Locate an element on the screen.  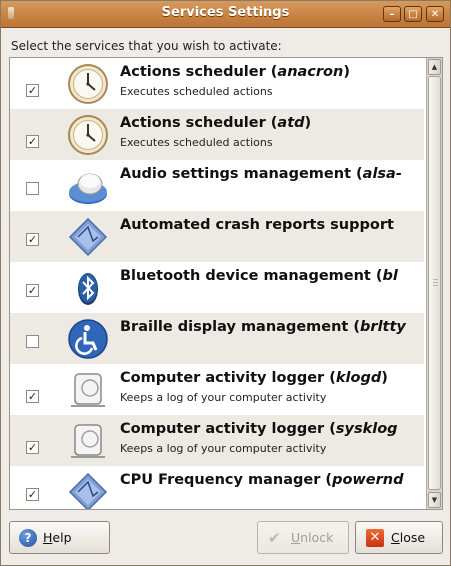
title-bar: Services Settings – □ ✕ is located at coordinates (225, 14).